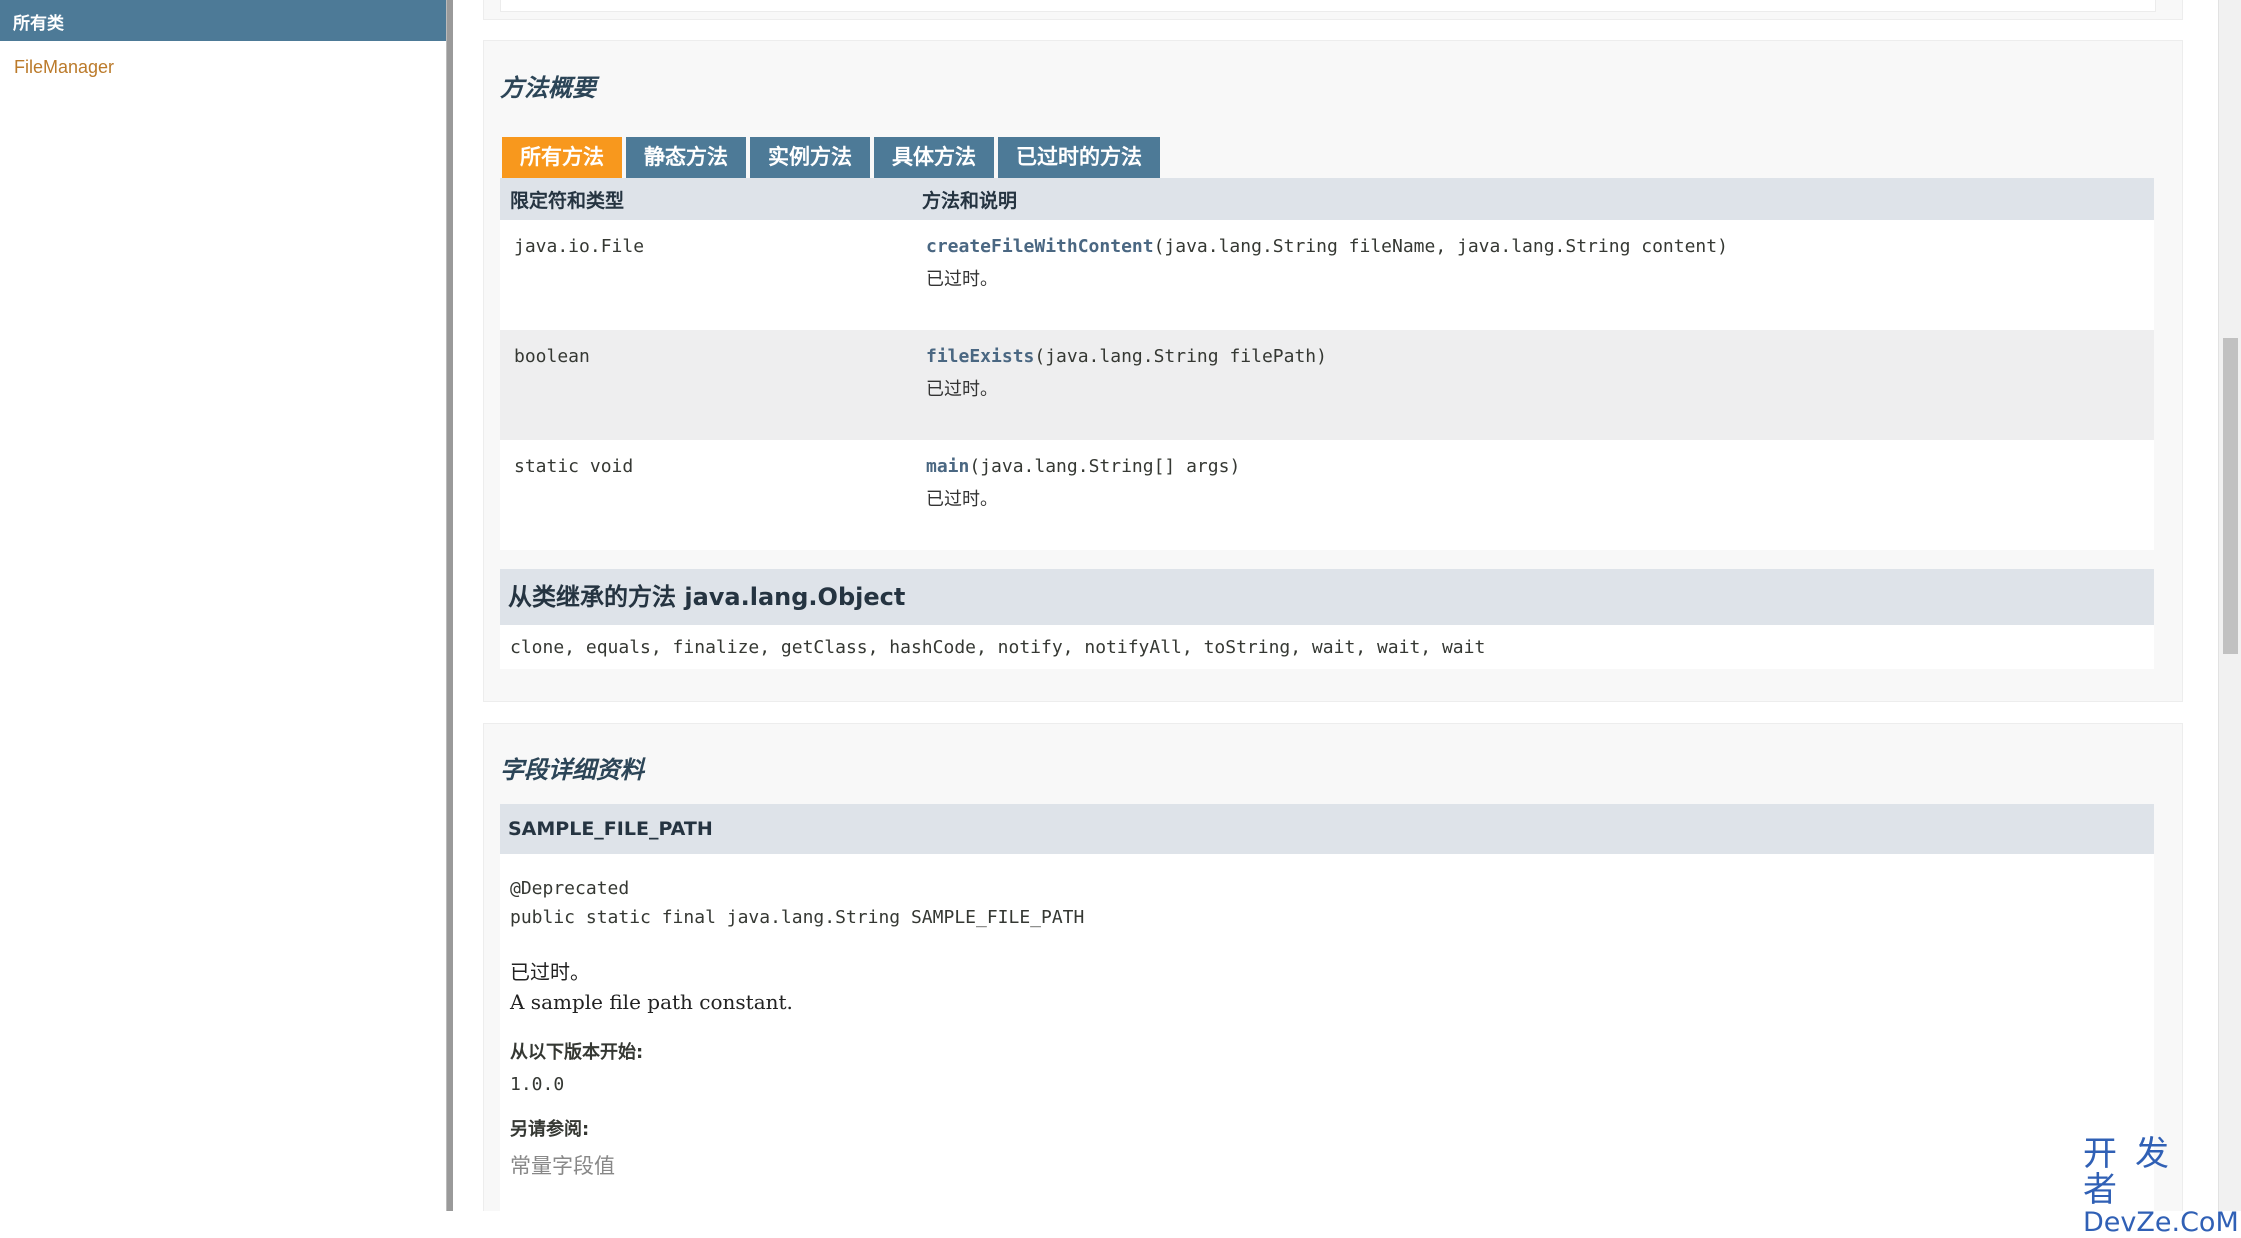  Describe the element at coordinates (577, 1052) in the screenshot. I see `since-label: 从以下版本开始:` at that location.